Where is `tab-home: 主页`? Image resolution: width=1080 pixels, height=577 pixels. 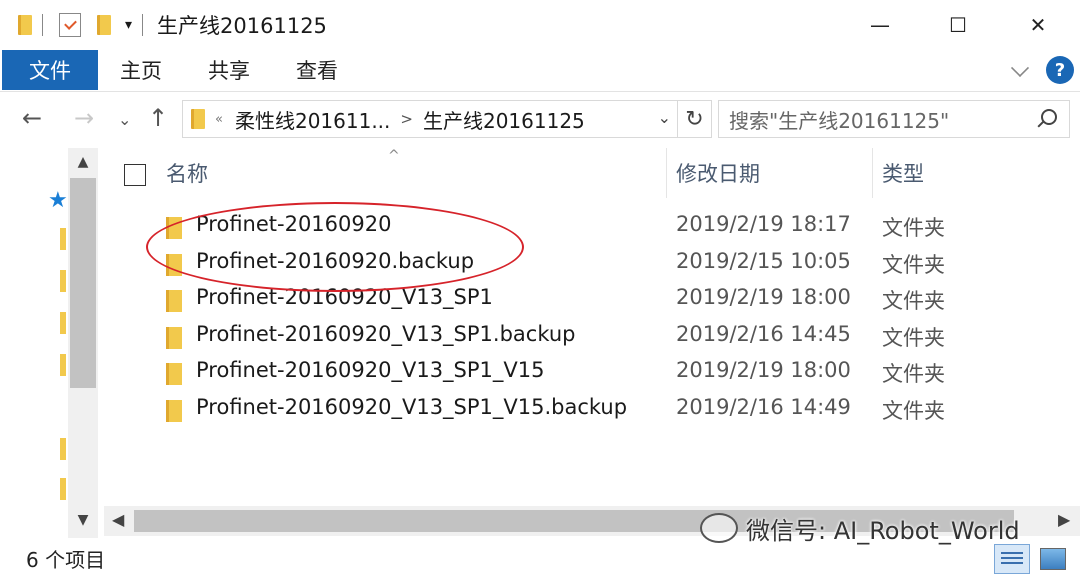
tab-home: 主页 is located at coordinates (141, 70).